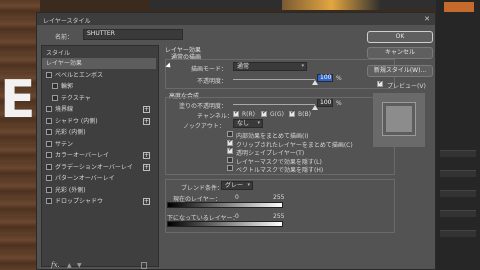 The height and width of the screenshot is (270, 480). Describe the element at coordinates (204, 126) in the screenshot. I see `knockout-label: ノックアウト：` at that location.